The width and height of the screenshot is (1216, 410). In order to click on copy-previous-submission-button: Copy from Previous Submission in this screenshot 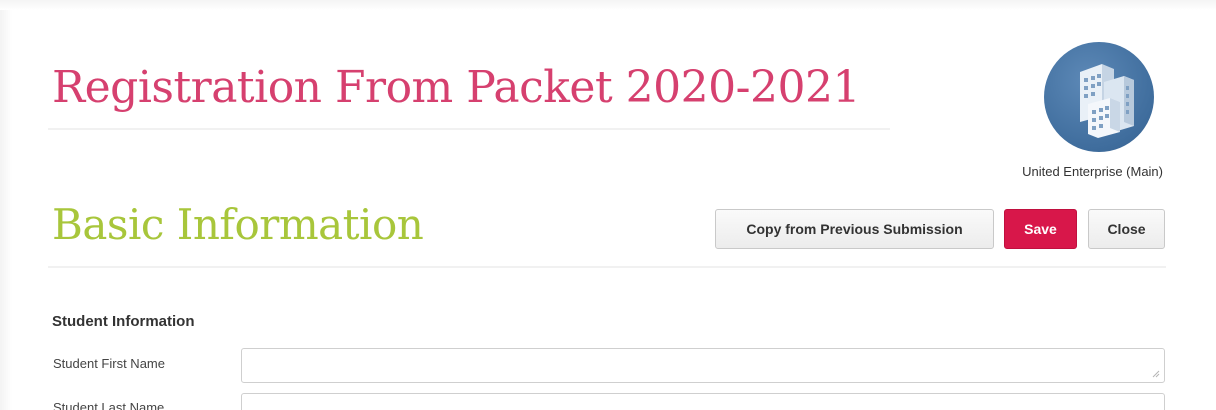, I will do `click(854, 229)`.